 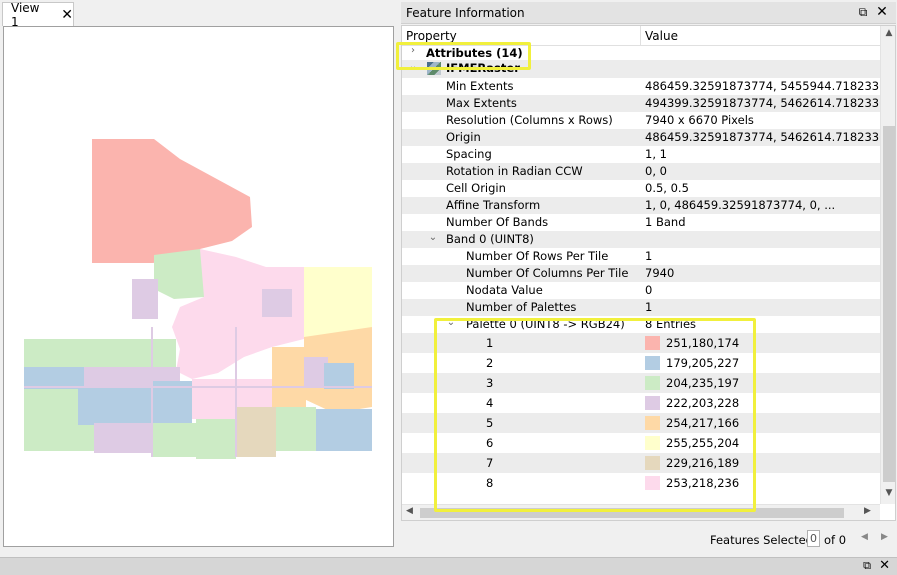 I want to click on property-value: 1, 1, so click(x=656, y=154).